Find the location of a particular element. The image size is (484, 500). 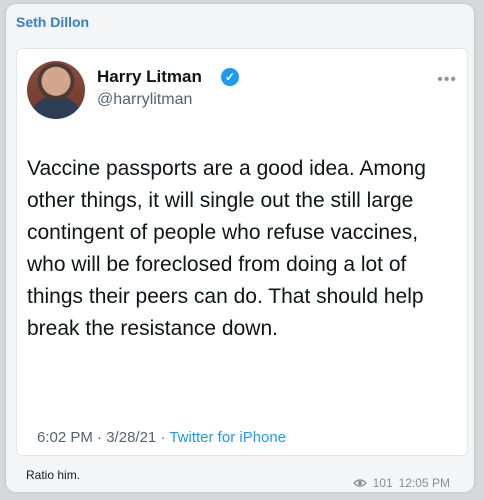

message-time: 12:05 PM is located at coordinates (424, 483).